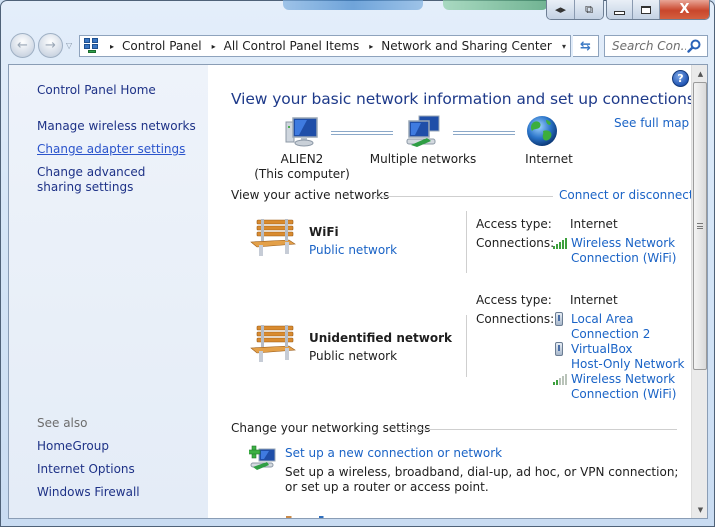  Describe the element at coordinates (628, 364) in the screenshot. I see `connection-link-line: Host-Only Network` at that location.